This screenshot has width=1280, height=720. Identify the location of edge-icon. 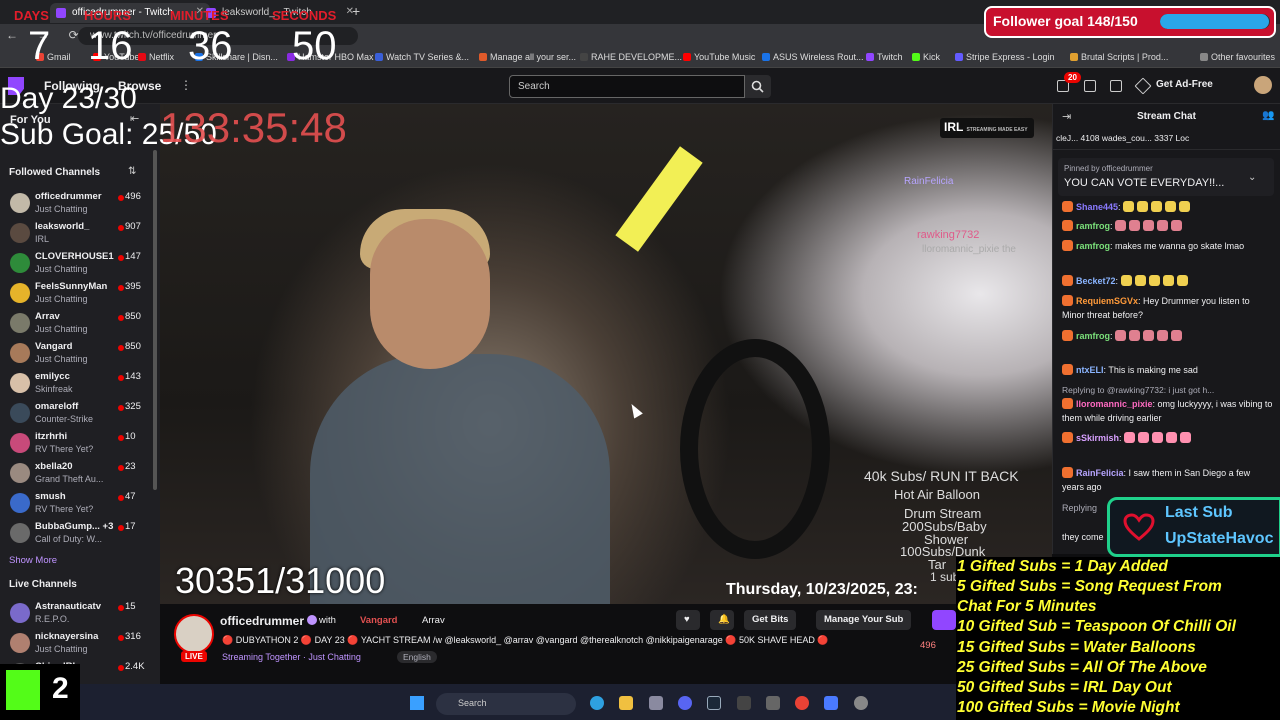
(597, 703).